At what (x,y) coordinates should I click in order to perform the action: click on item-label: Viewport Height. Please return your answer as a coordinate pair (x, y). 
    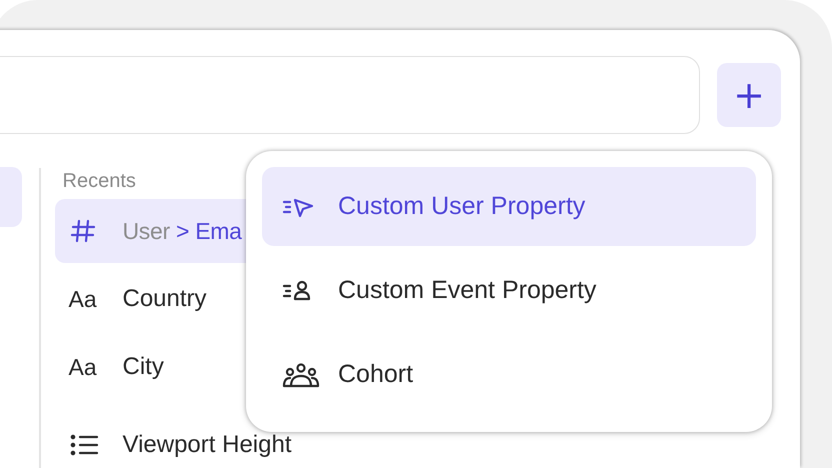
    Looking at the image, I should click on (207, 445).